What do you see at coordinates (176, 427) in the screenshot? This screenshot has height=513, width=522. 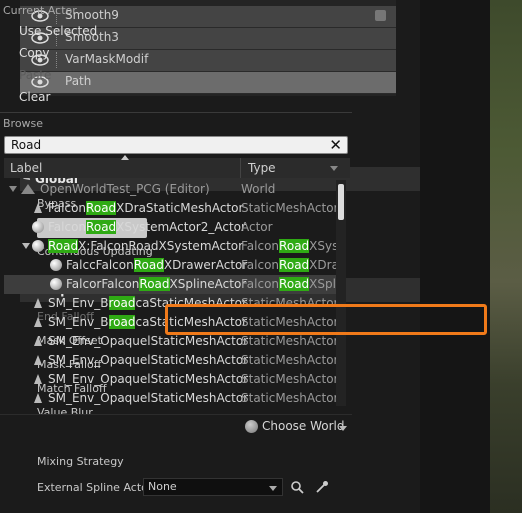 I see `popup-footer: Choose World` at bounding box center [176, 427].